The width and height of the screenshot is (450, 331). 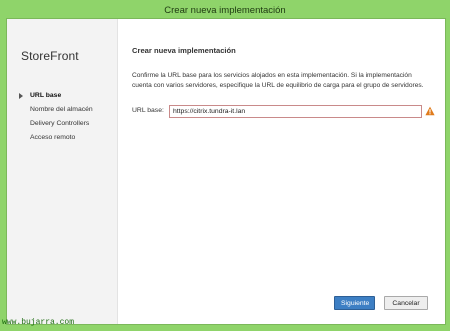 I want to click on title-bar: Crear nueva implementación, so click(x=225, y=9).